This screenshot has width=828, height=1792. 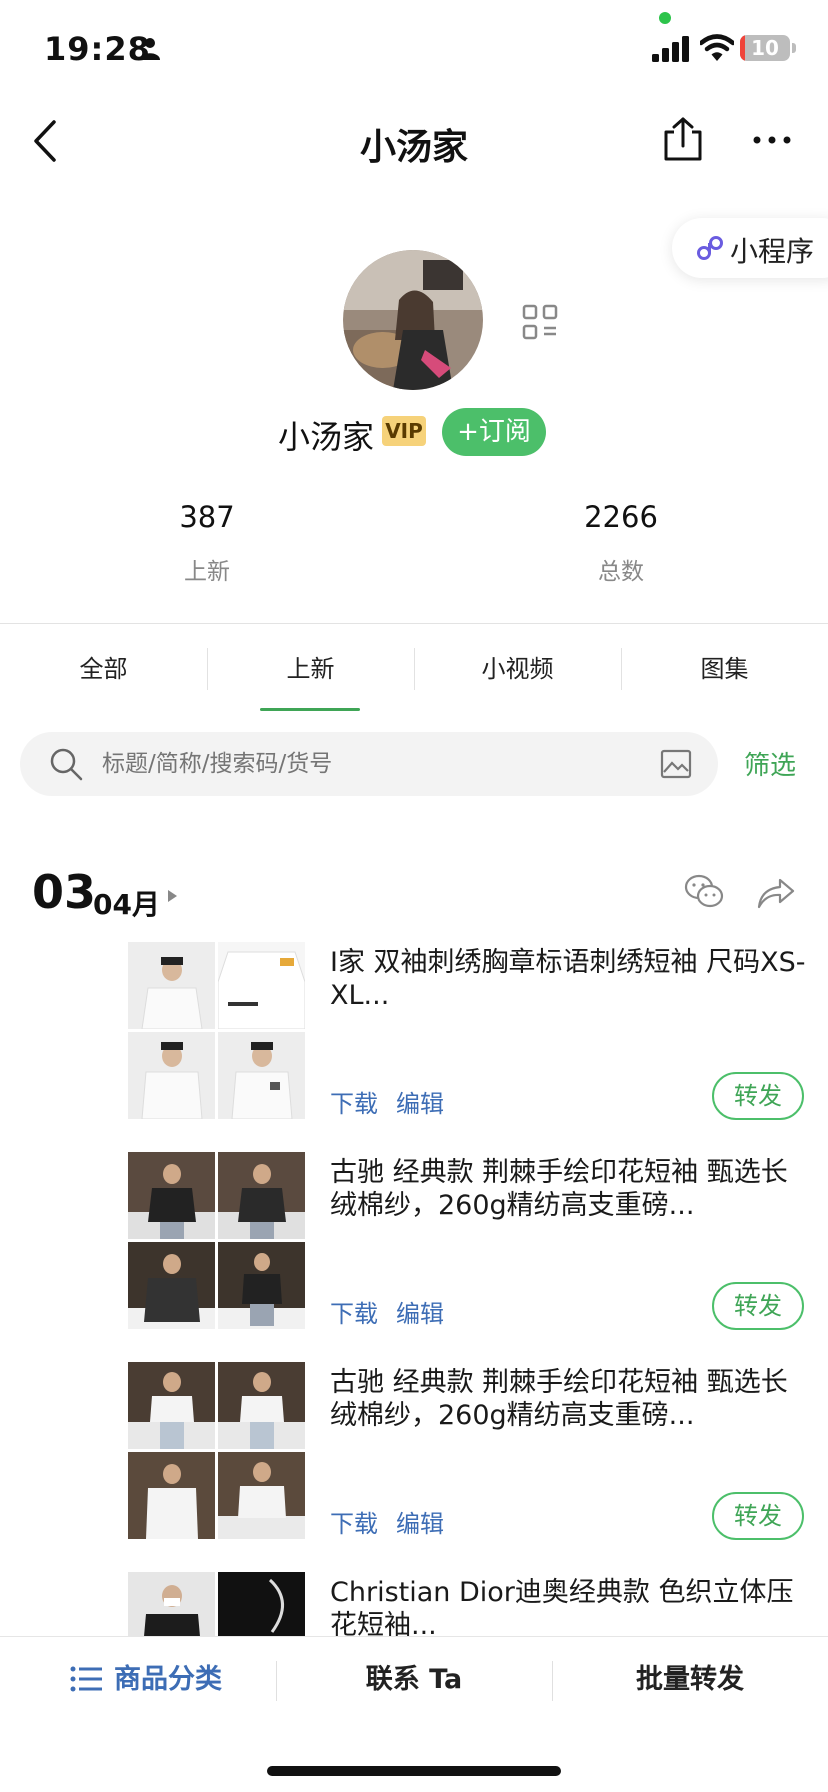 I want to click on share-icon, so click(x=683, y=139).